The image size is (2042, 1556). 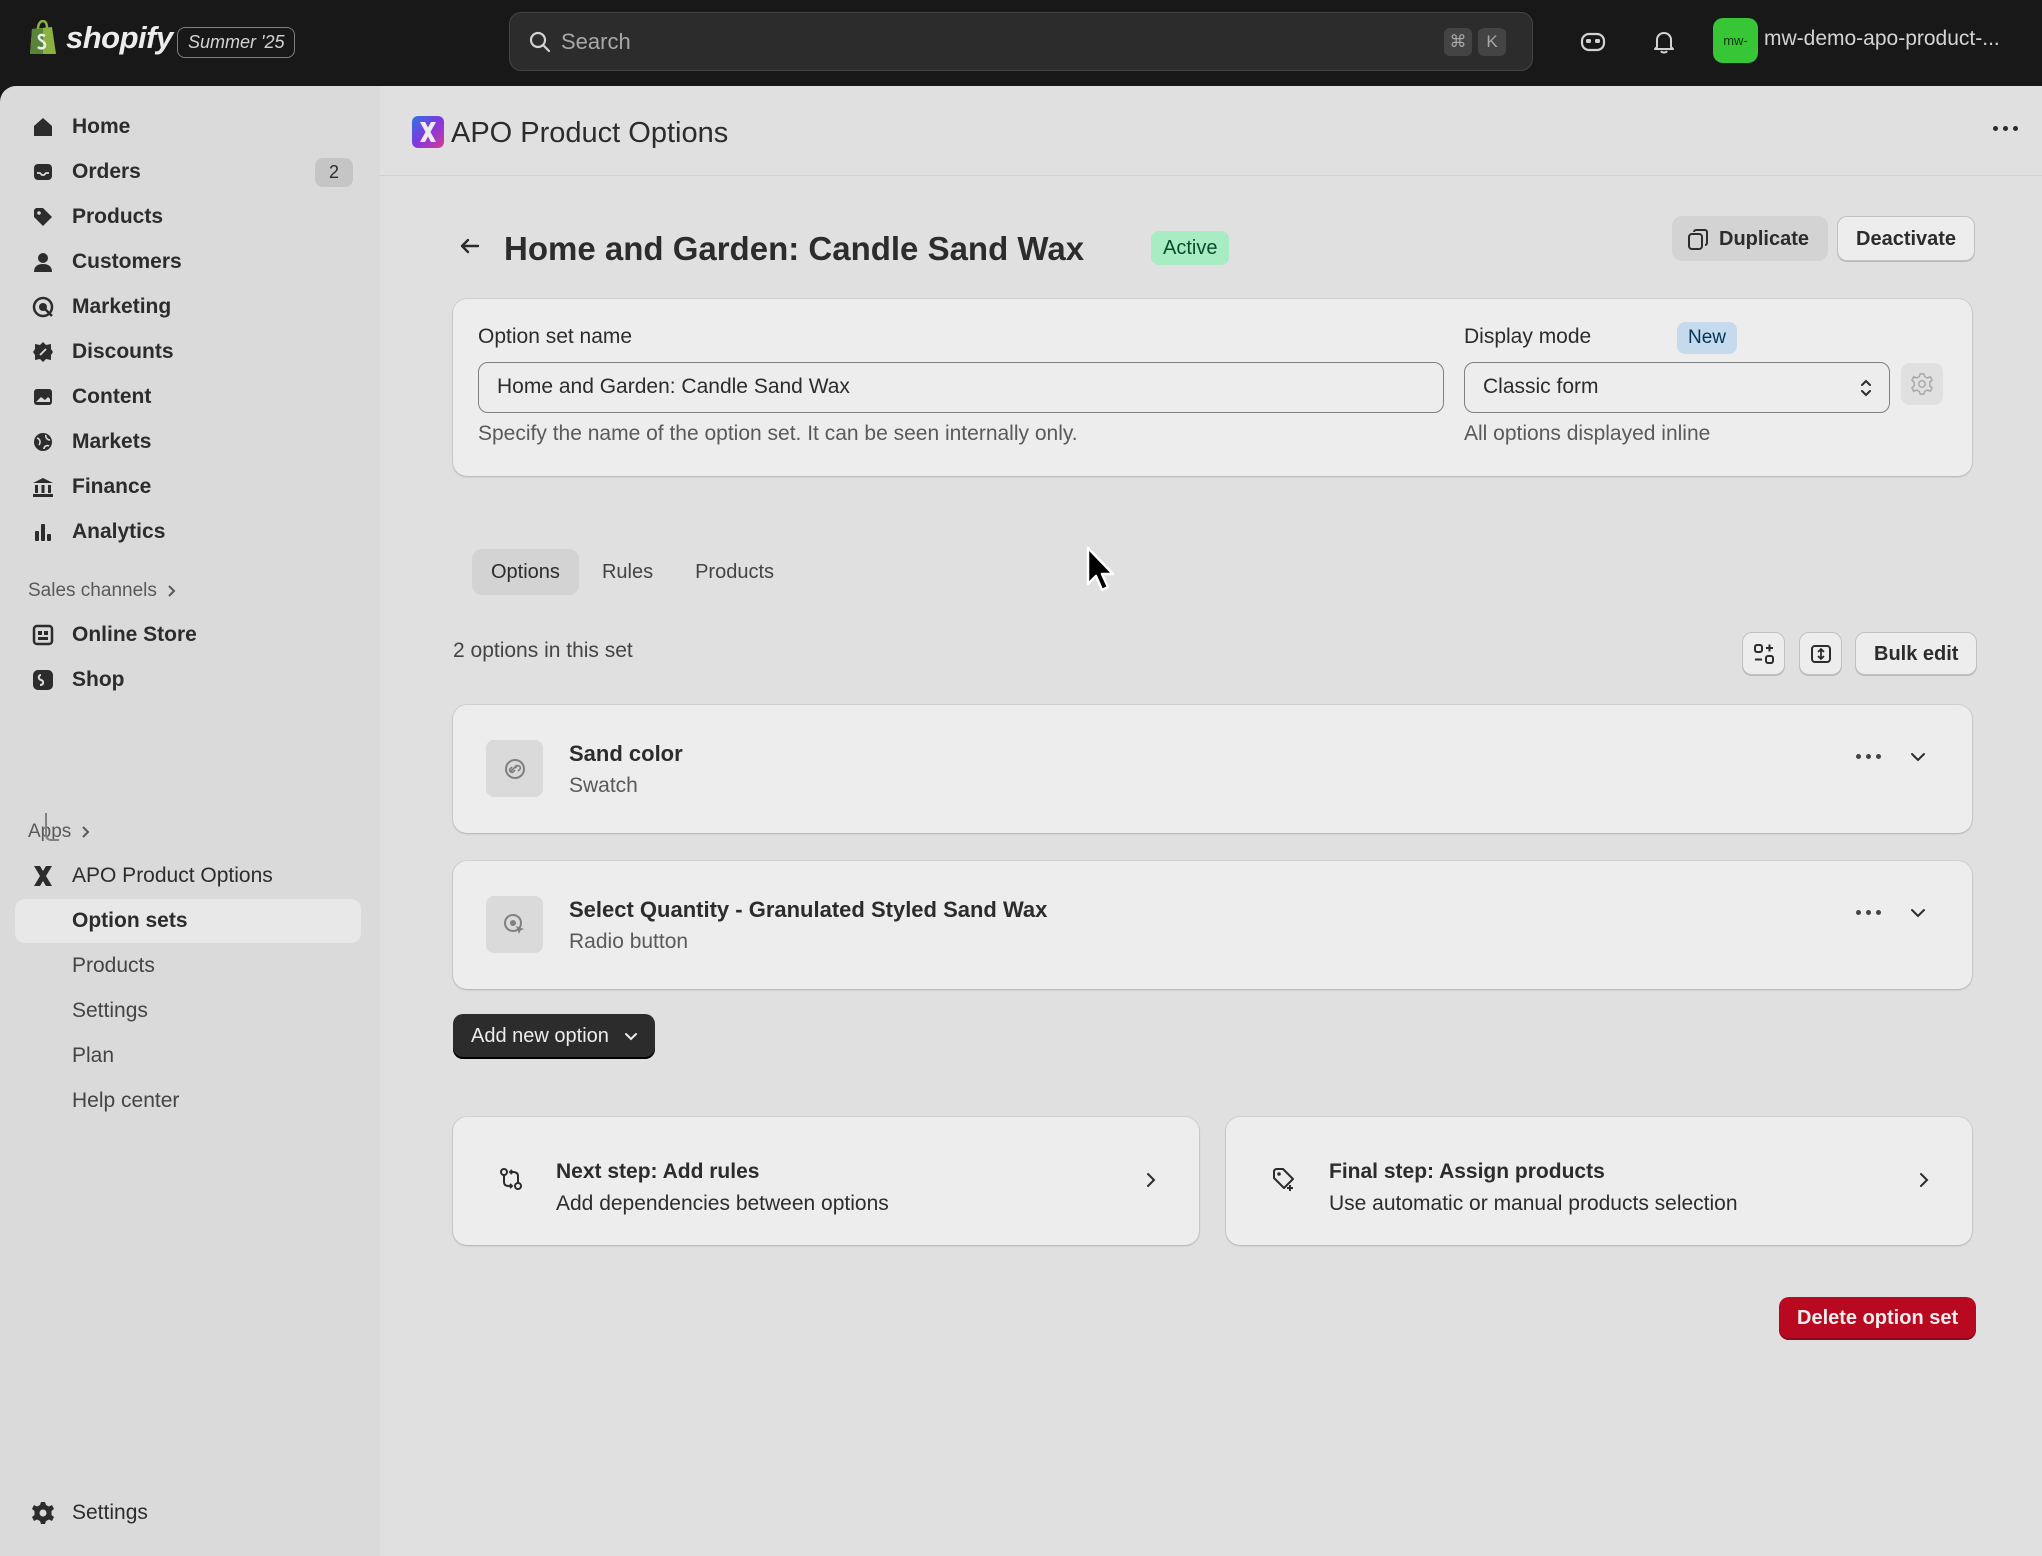 I want to click on status-badge: Active, so click(x=1190, y=248).